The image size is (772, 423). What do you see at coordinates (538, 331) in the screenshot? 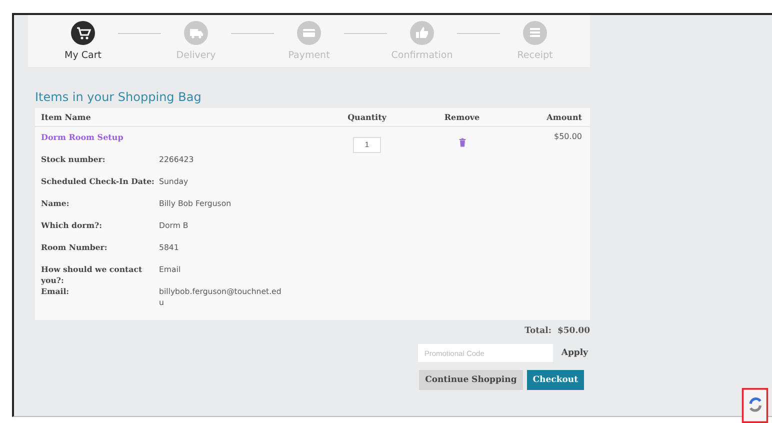
I see `total-label: Total:` at bounding box center [538, 331].